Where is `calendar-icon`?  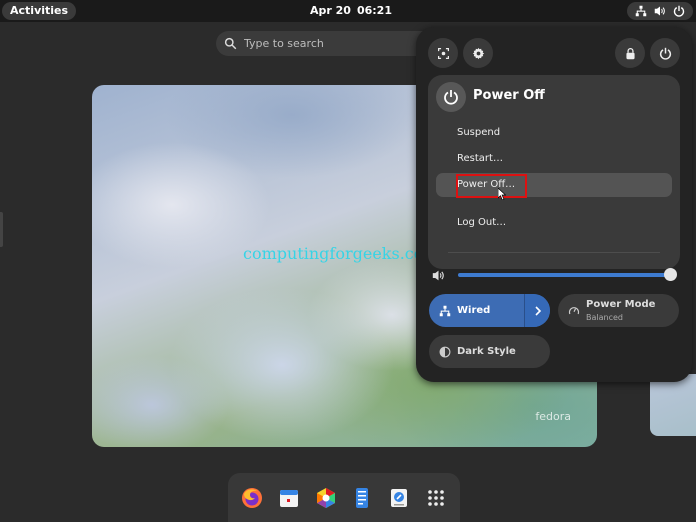 calendar-icon is located at coordinates (288, 498).